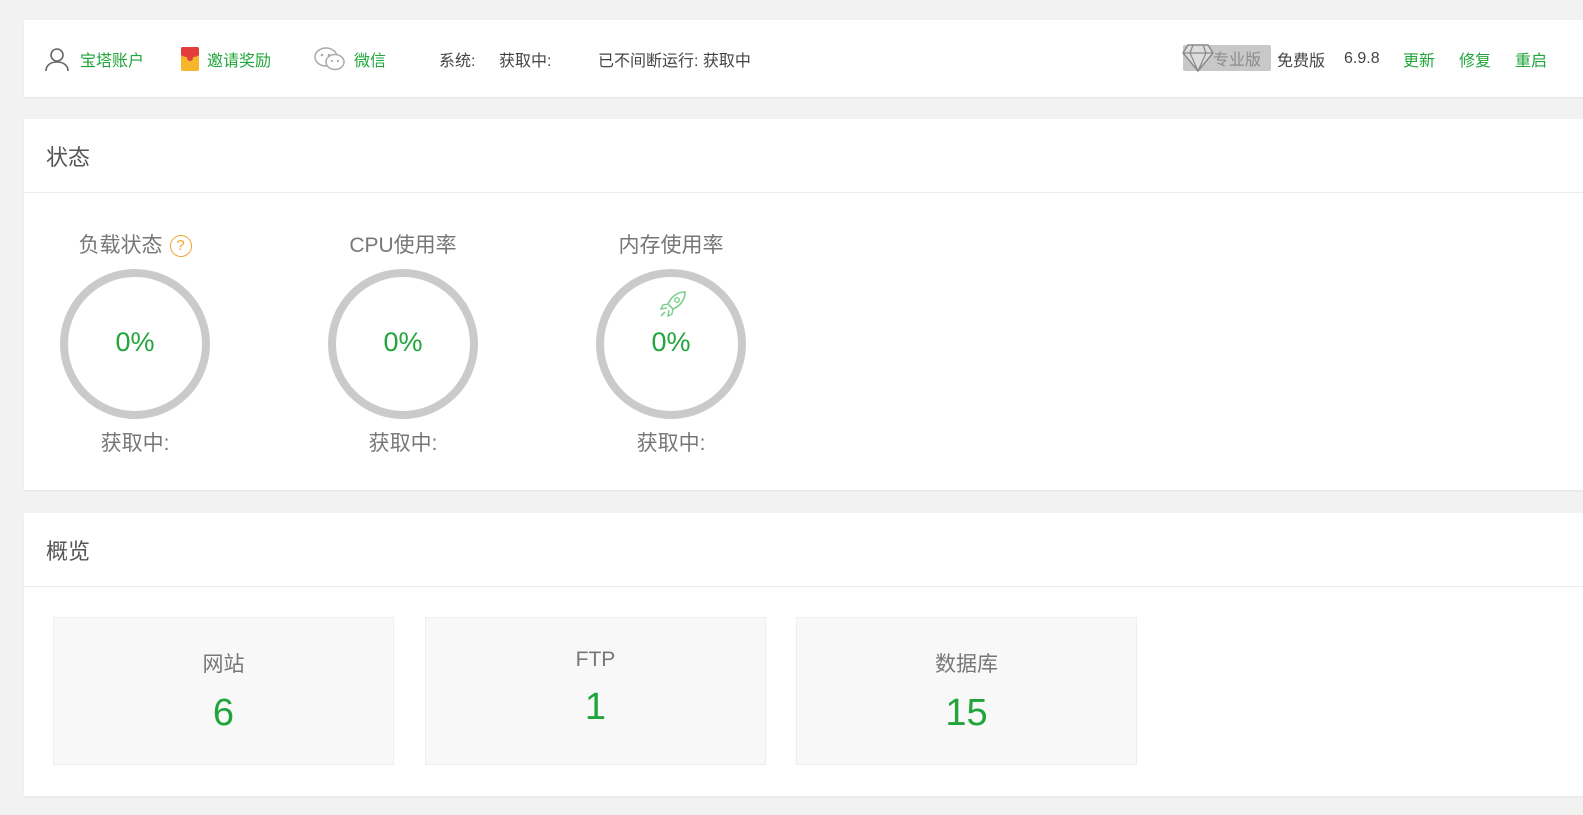 This screenshot has width=1583, height=815. I want to click on gauge-cpu-value: 0%, so click(403, 342).